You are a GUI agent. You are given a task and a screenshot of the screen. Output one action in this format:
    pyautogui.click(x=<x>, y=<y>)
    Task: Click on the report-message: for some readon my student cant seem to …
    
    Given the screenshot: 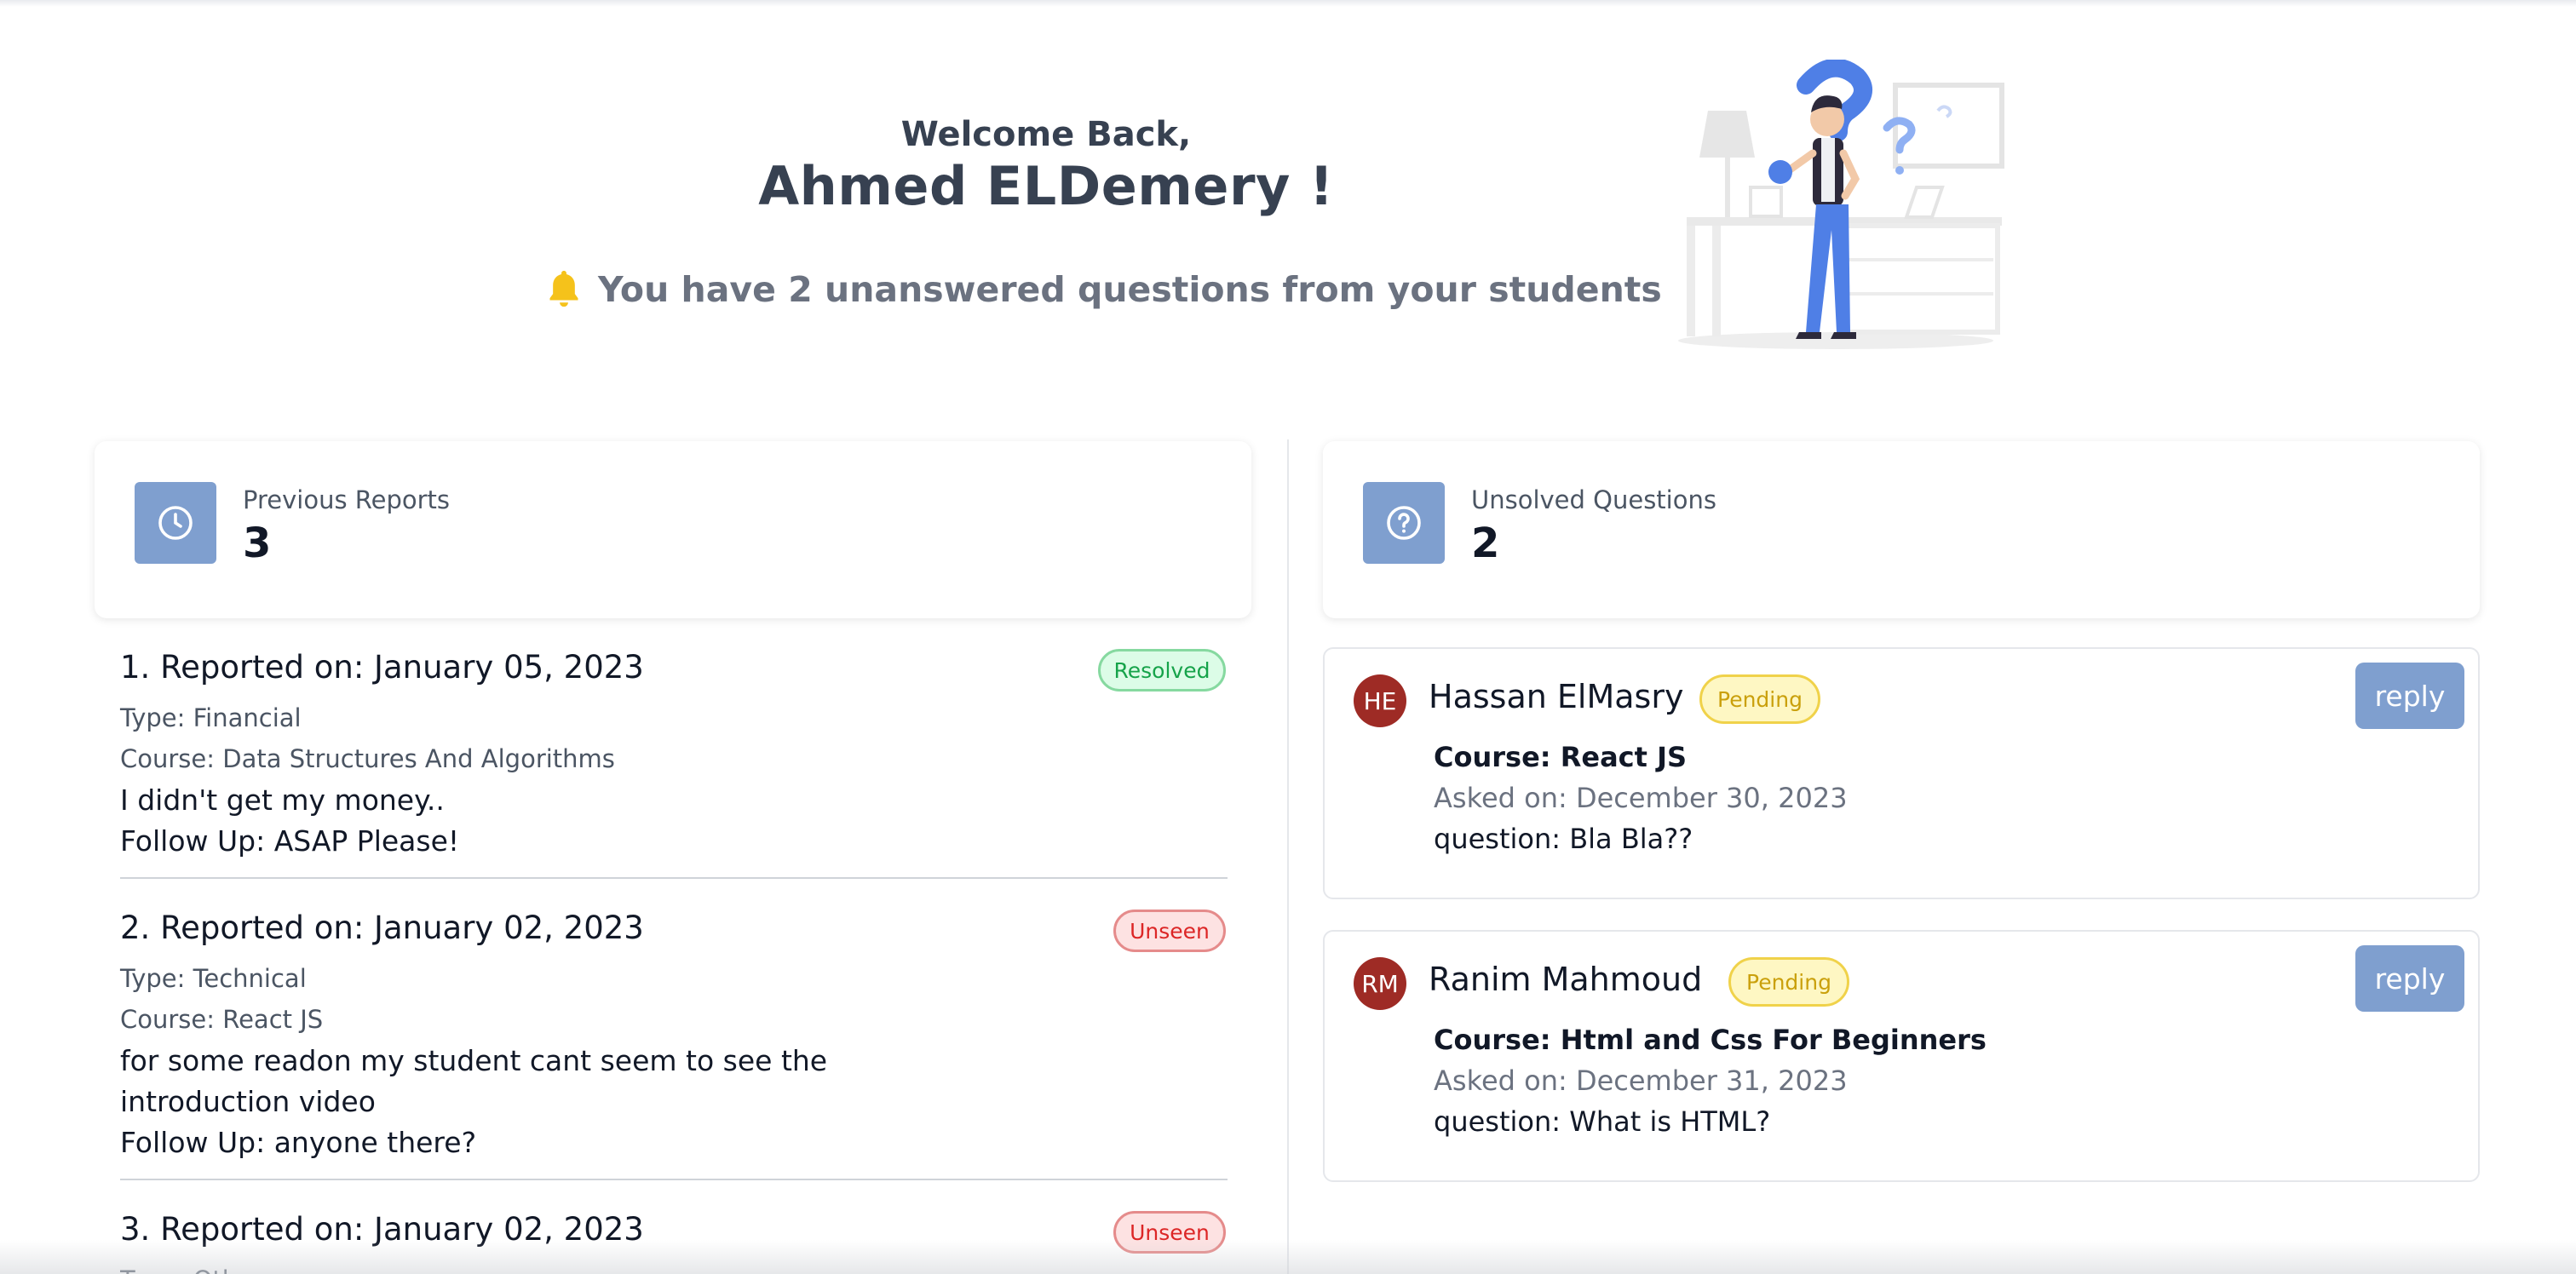 What is the action you would take?
    pyautogui.click(x=474, y=1081)
    